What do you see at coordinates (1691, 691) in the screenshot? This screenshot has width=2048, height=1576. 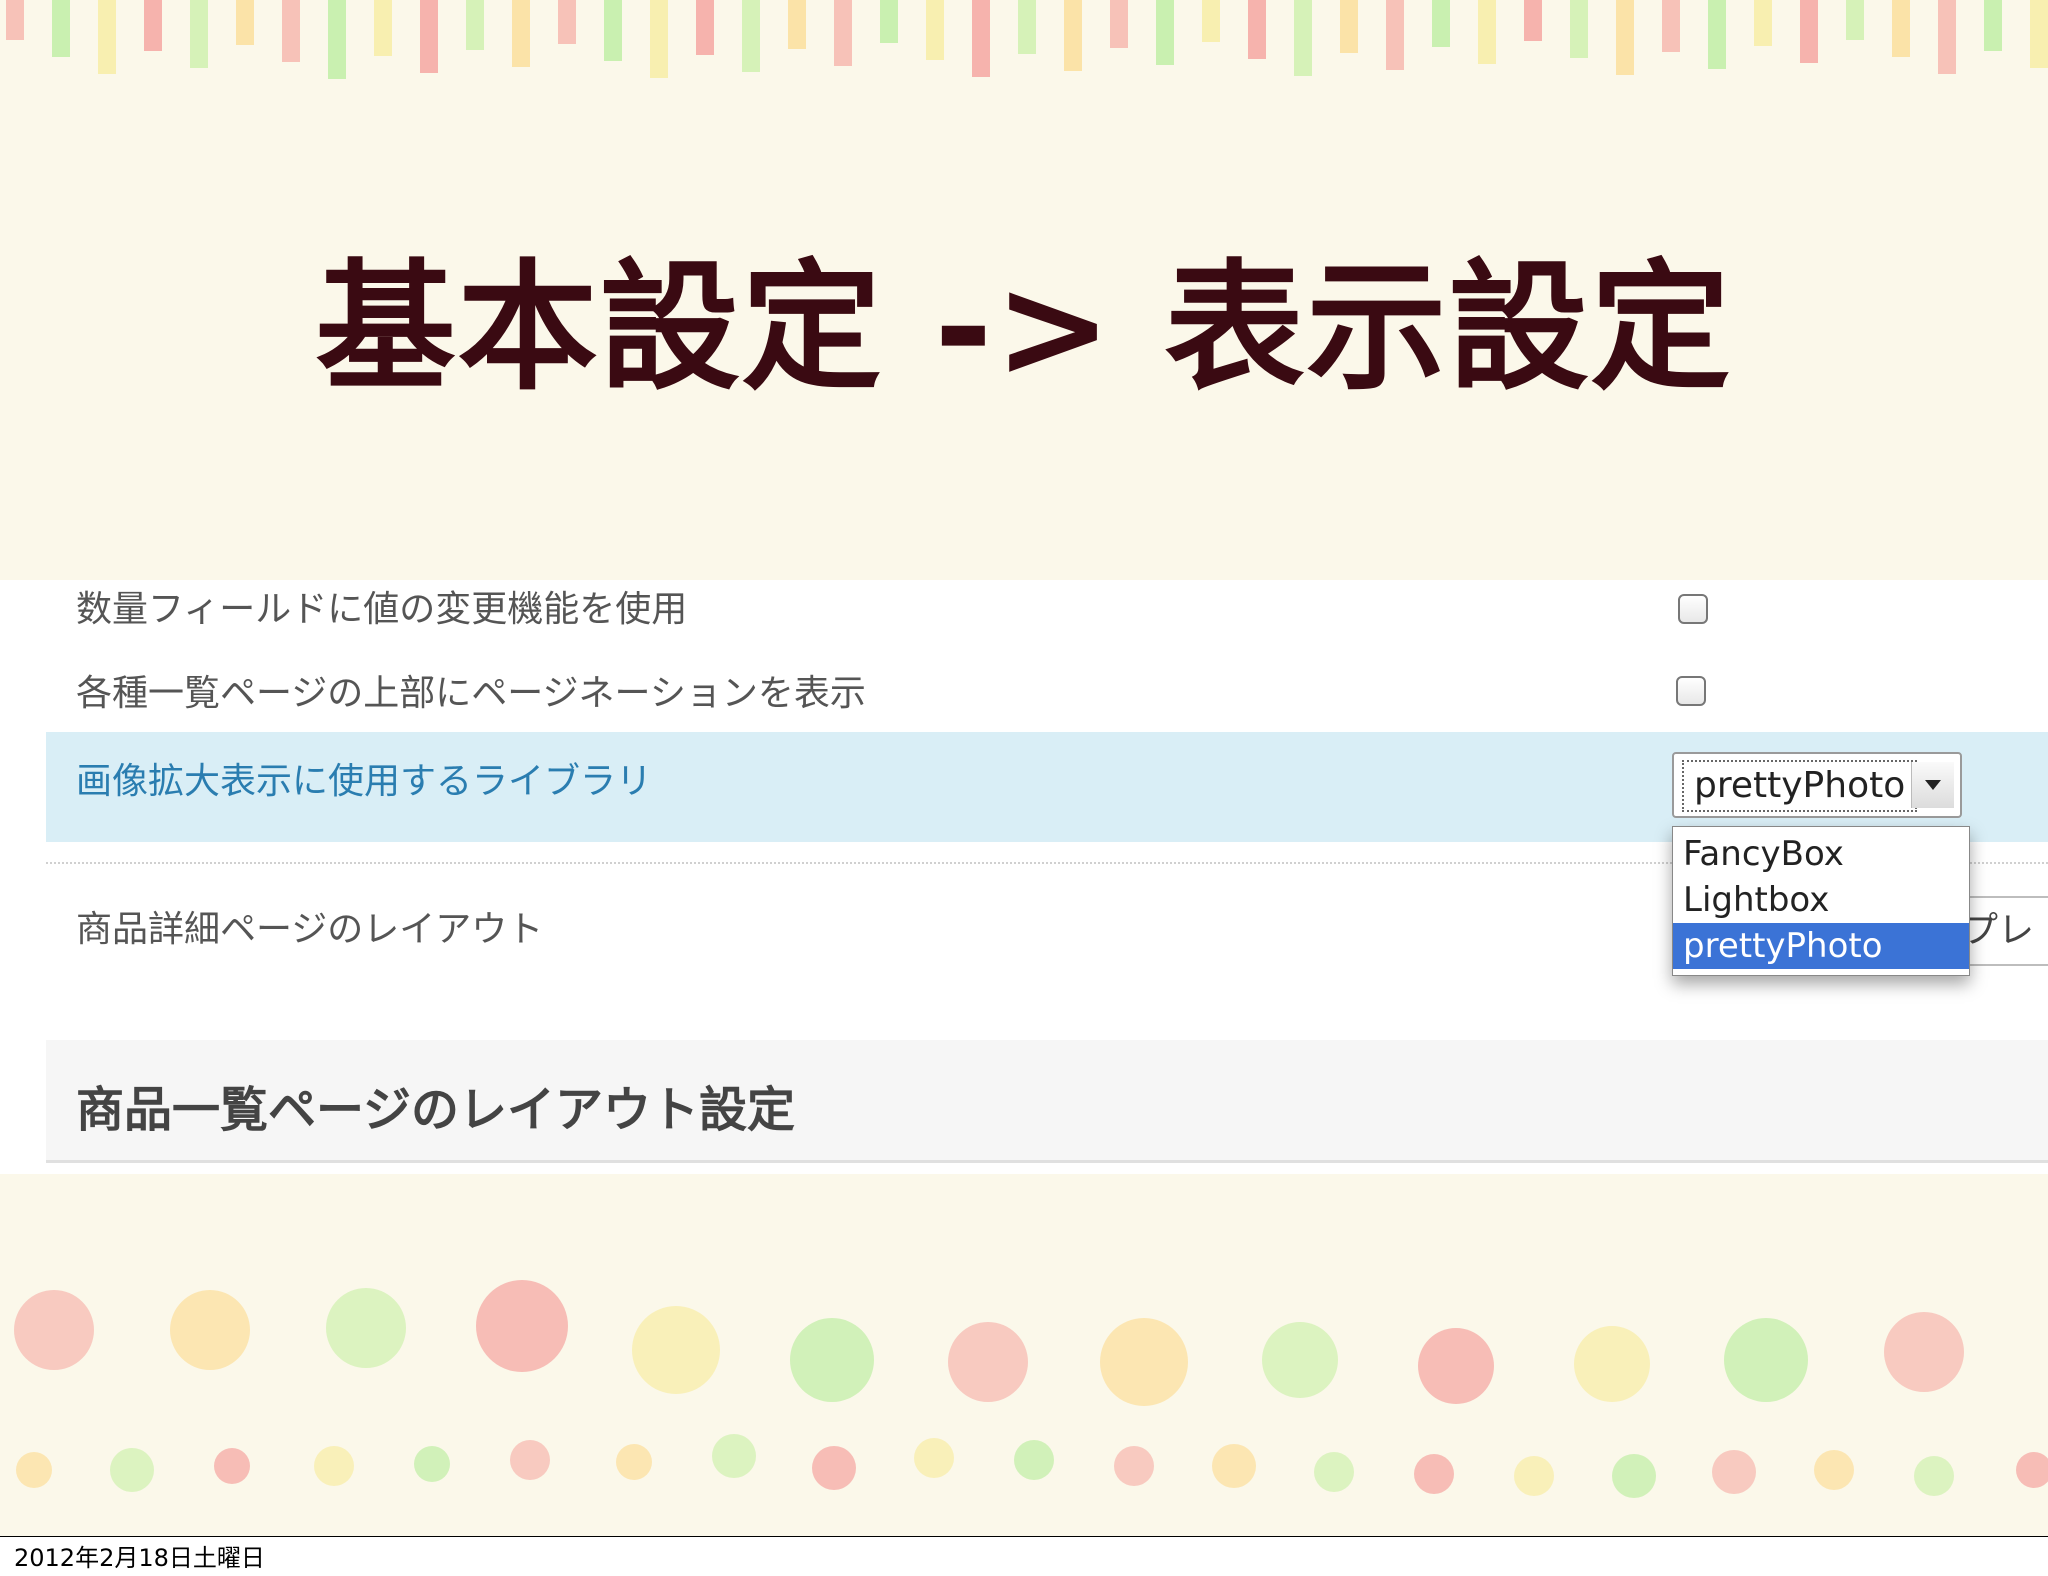 I see `pagination-top-checkbox` at bounding box center [1691, 691].